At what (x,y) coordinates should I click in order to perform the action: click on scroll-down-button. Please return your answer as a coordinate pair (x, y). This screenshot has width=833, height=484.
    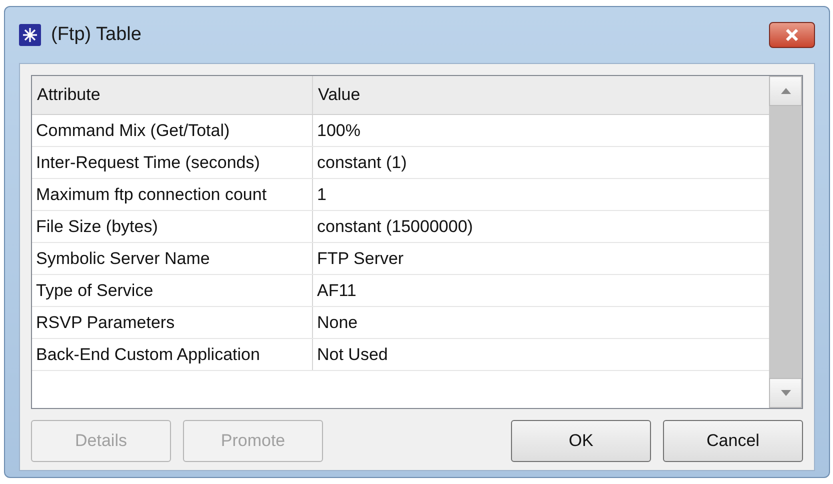
    Looking at the image, I should click on (785, 393).